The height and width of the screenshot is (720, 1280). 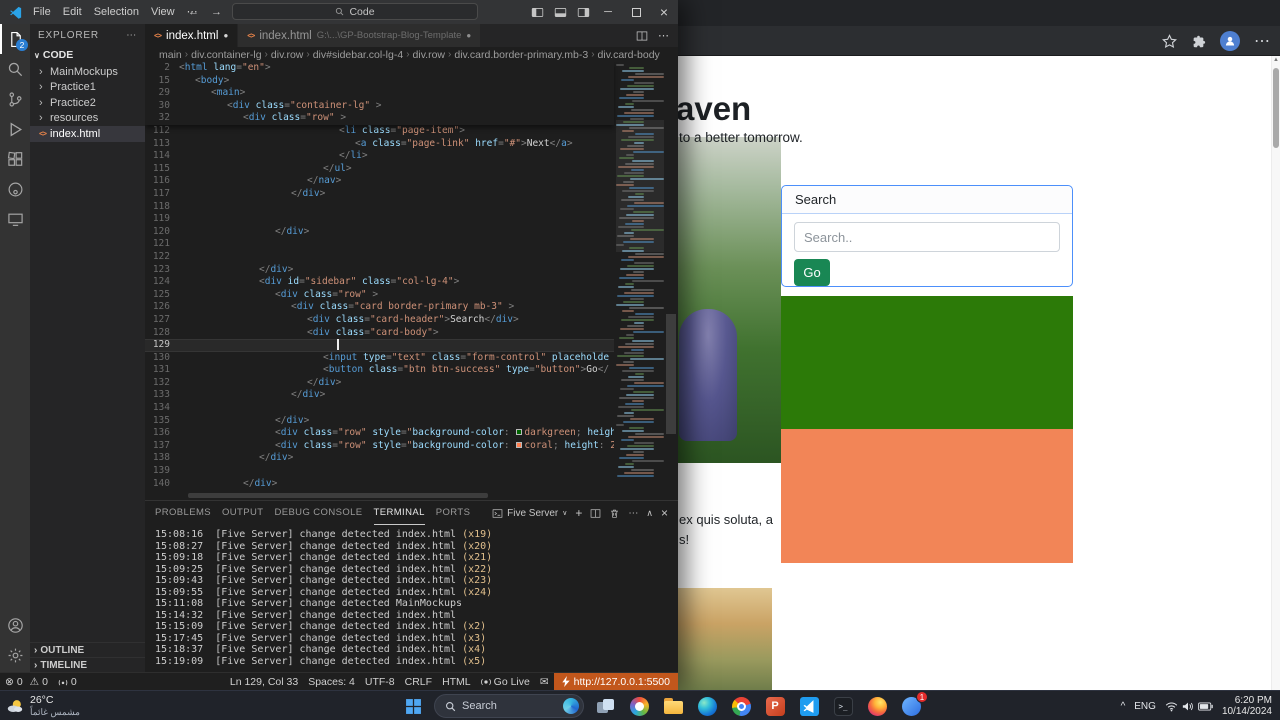 I want to click on explorer-actions-icon: ⋯, so click(x=131, y=35).